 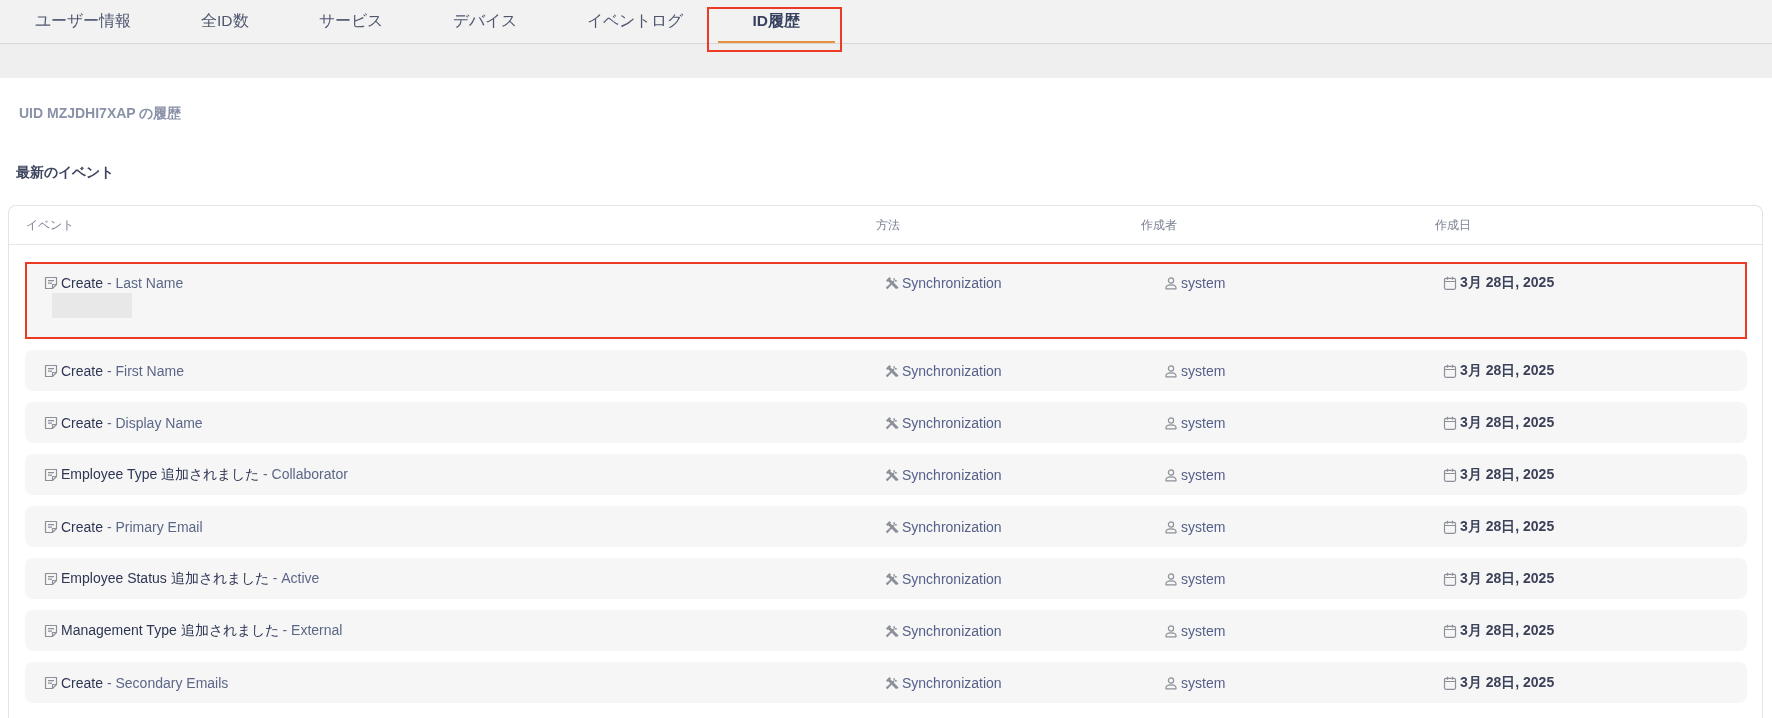 What do you see at coordinates (145, 682) in the screenshot?
I see `event-title: Create - Secondary Emails` at bounding box center [145, 682].